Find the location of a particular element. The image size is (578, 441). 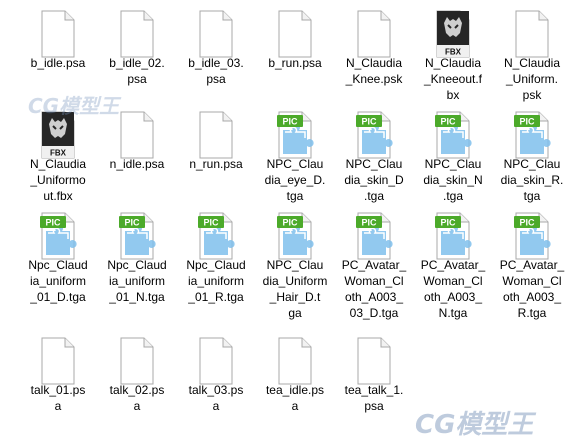

file-item: talk_02.ps a is located at coordinates (137, 380).